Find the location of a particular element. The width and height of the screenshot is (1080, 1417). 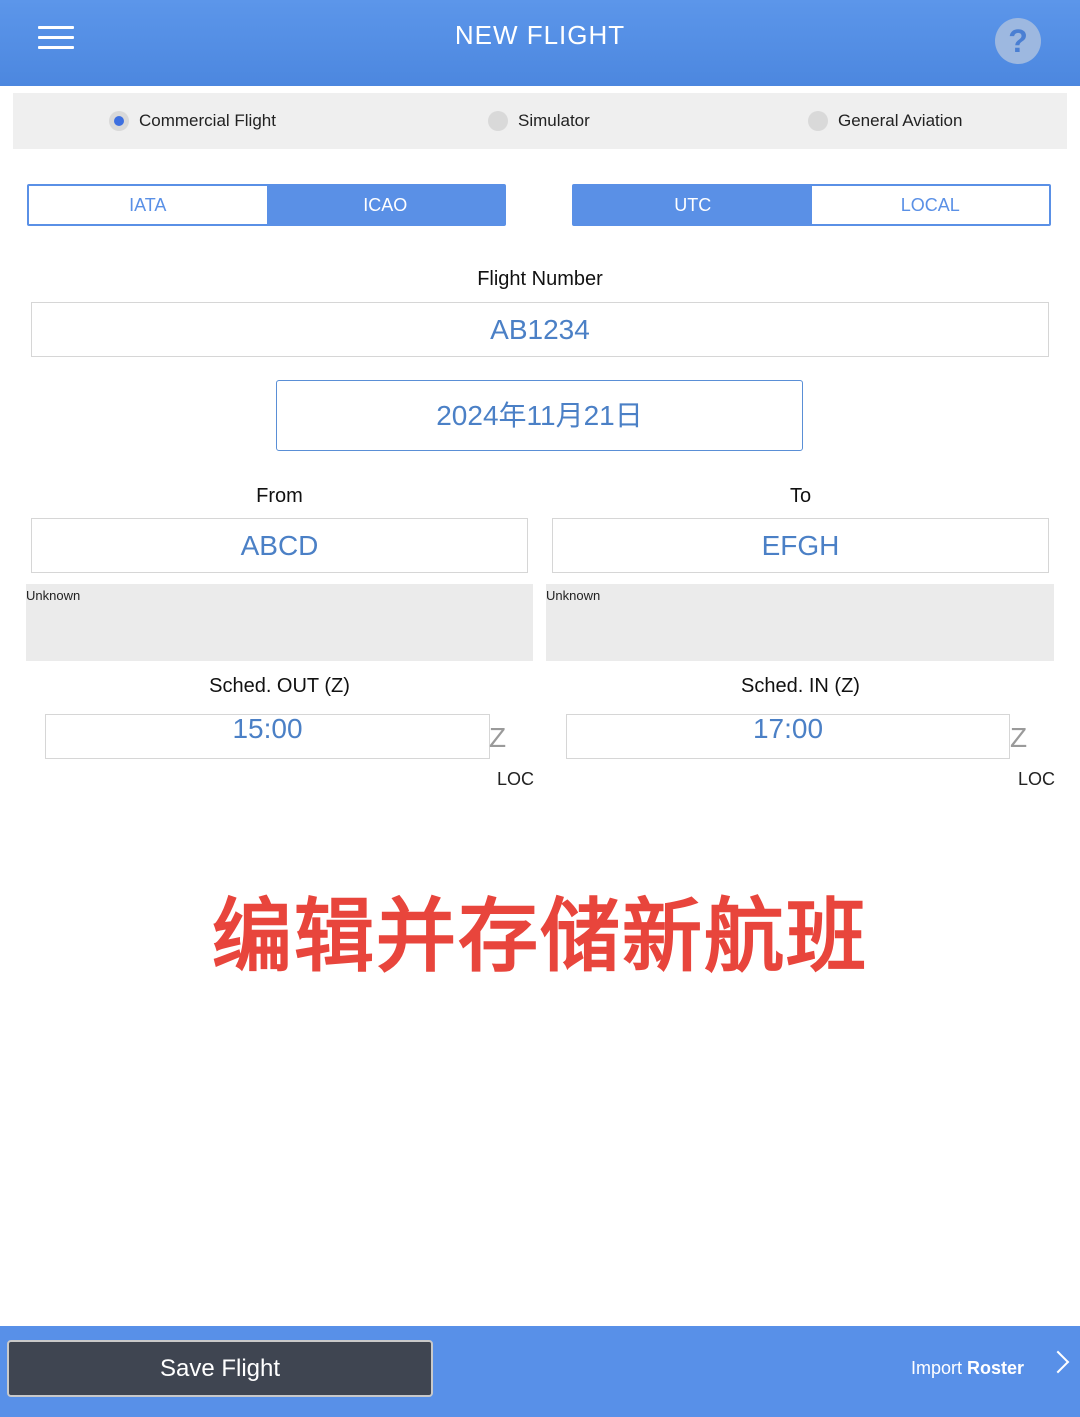

time-mode-toggle: UTC LOCAL is located at coordinates (811, 205).